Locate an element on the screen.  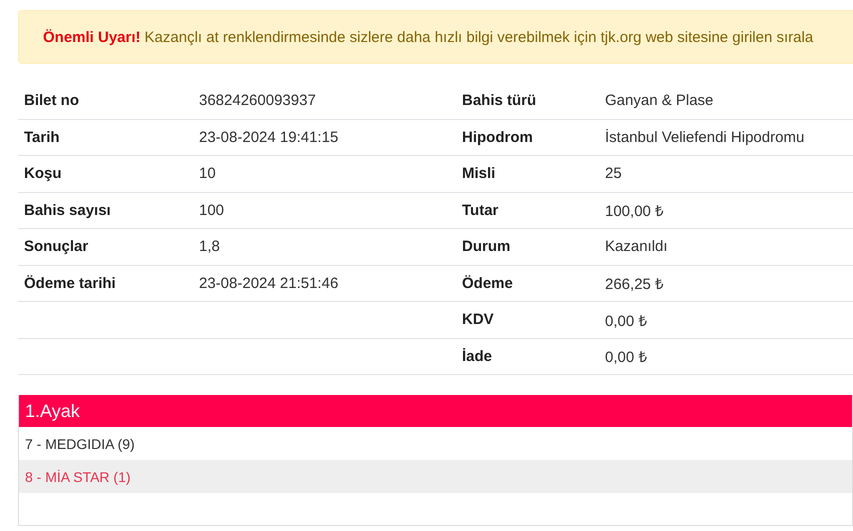
field-label: Koşu is located at coordinates (43, 173).